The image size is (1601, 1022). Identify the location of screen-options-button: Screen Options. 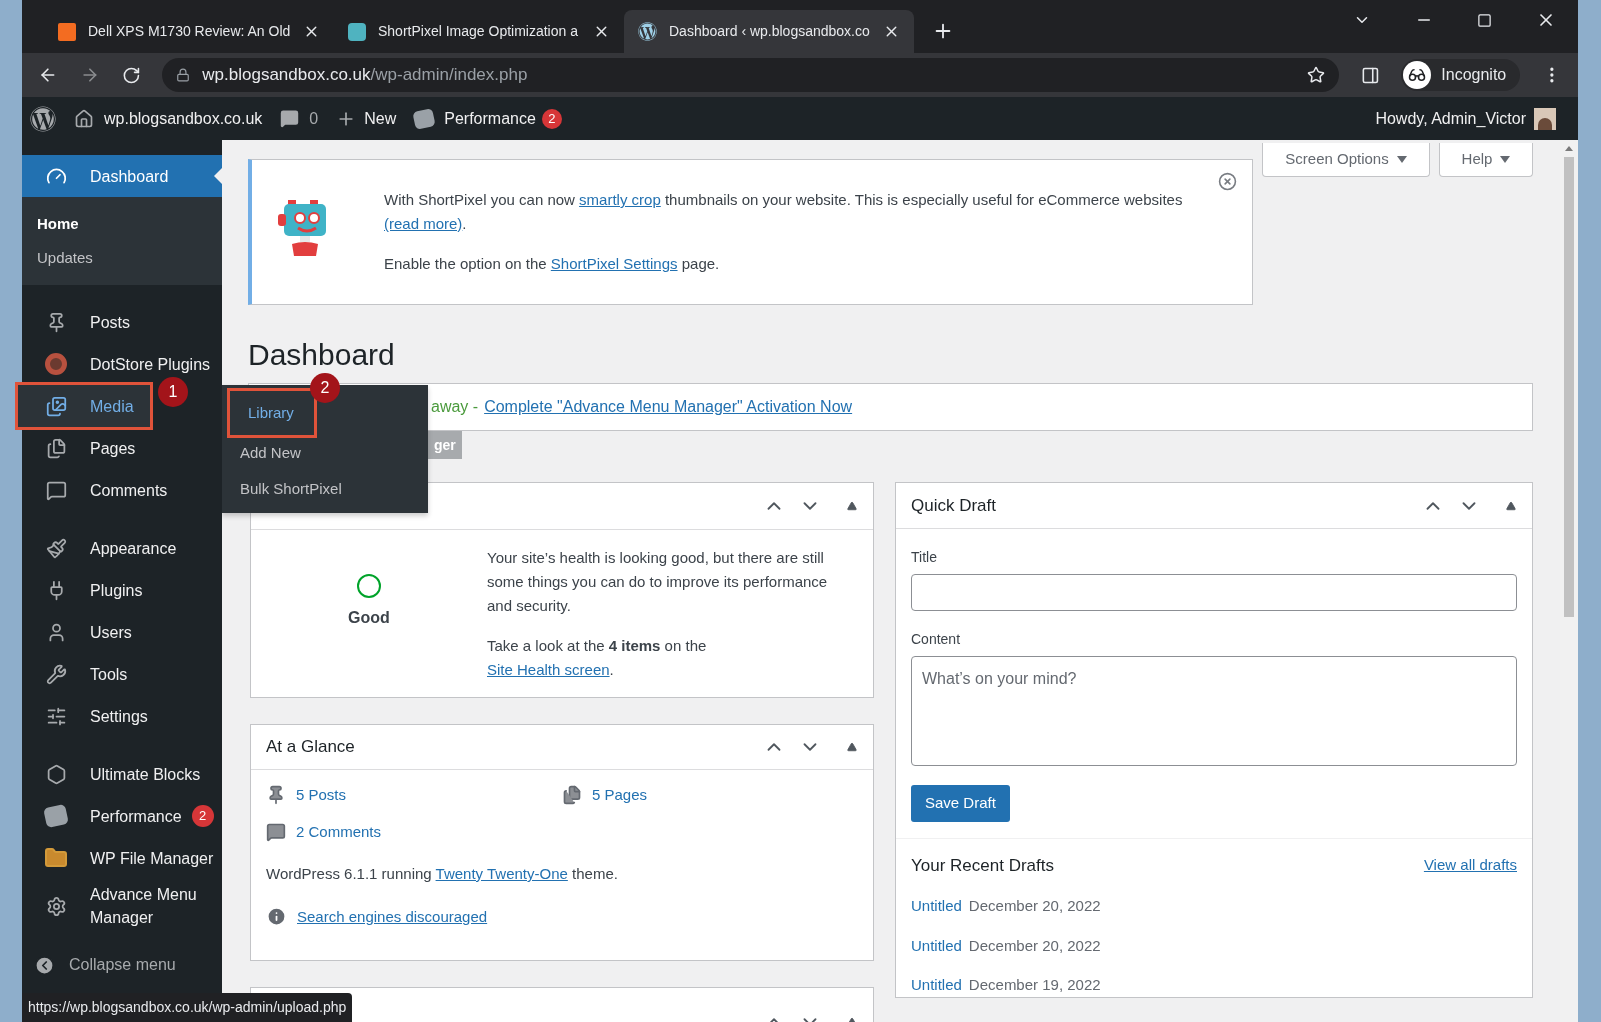
(1346, 160).